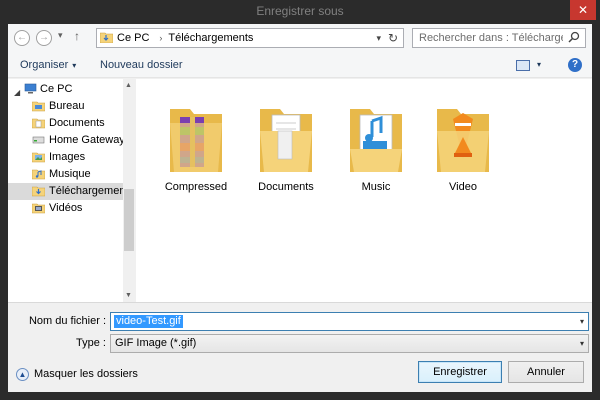 Image resolution: width=600 pixels, height=400 pixels. Describe the element at coordinates (77, 36) in the screenshot. I see `up-button: ↑` at that location.